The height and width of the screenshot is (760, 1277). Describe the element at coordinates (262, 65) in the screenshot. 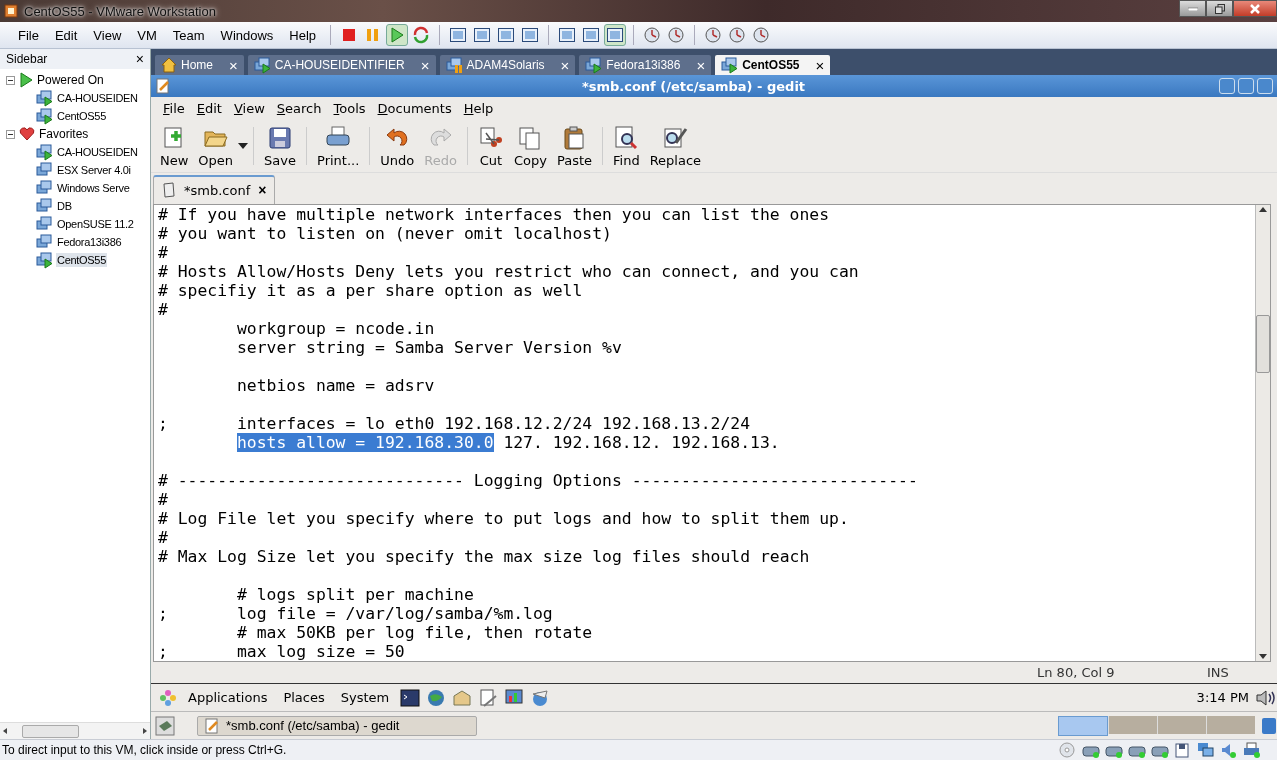

I see `running-vm-icon` at that location.